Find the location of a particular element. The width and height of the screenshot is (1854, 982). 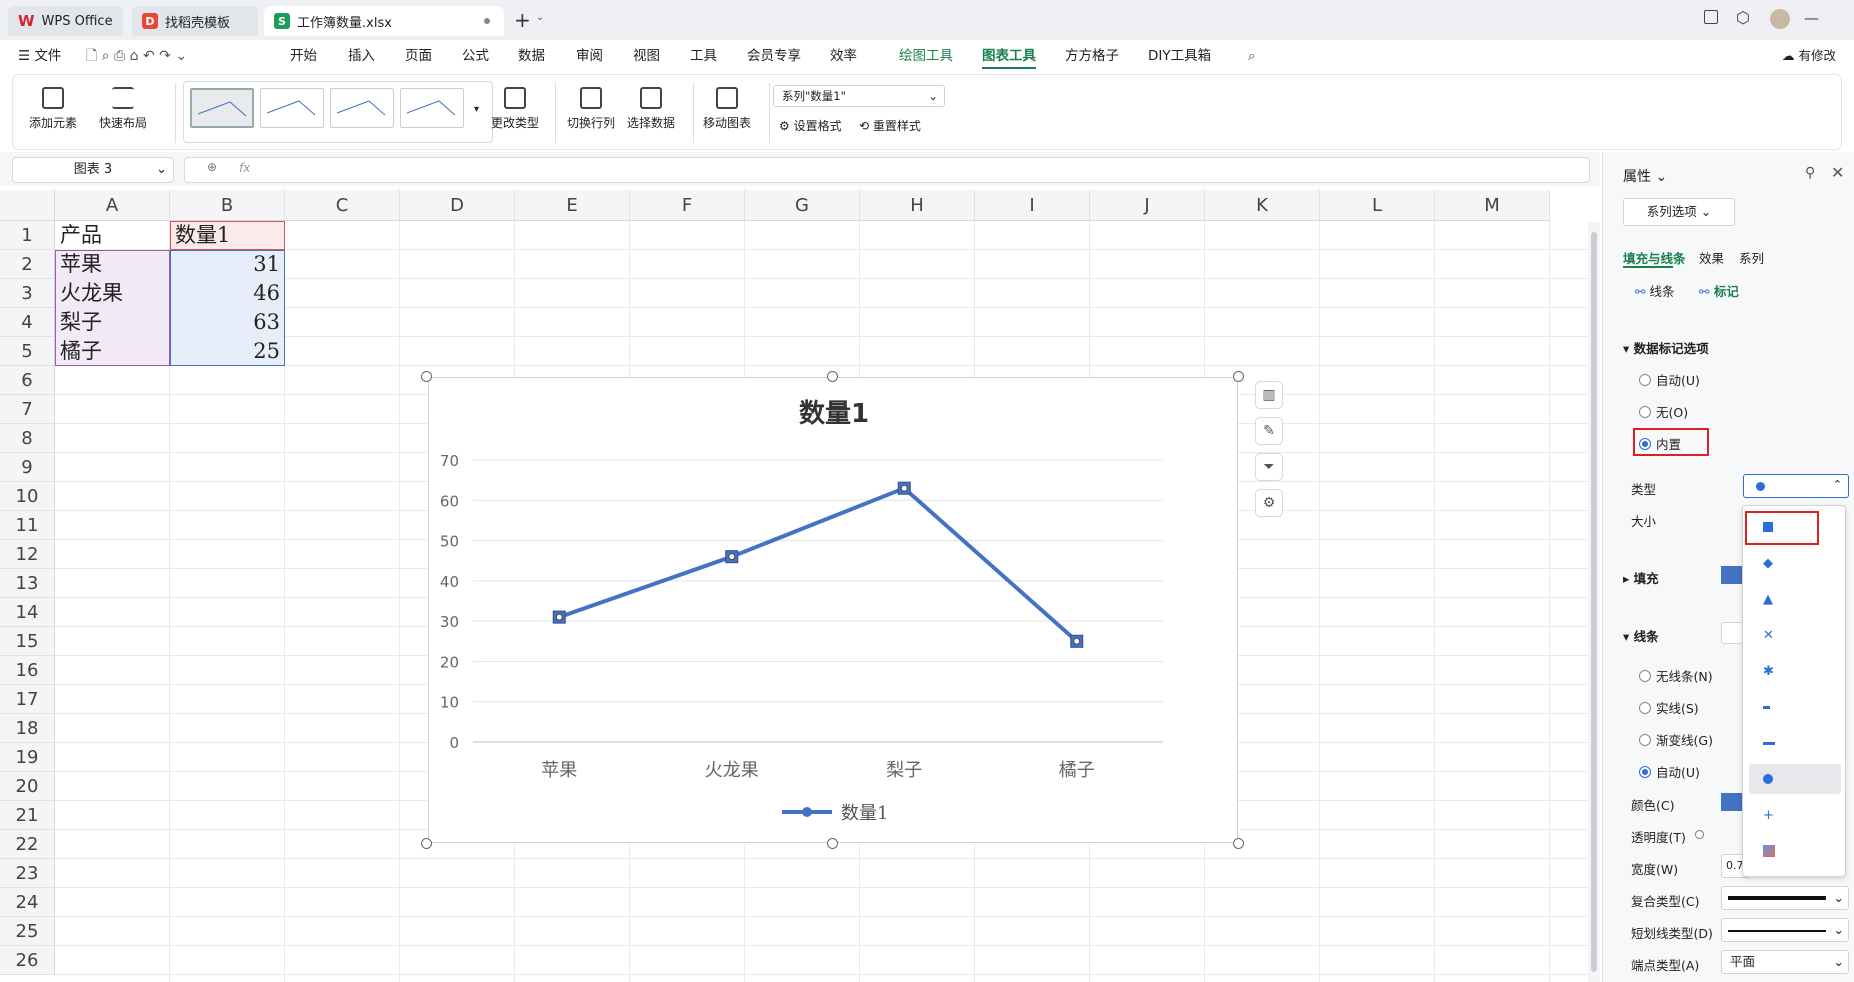

line-color-swatch is located at coordinates (1732, 802).